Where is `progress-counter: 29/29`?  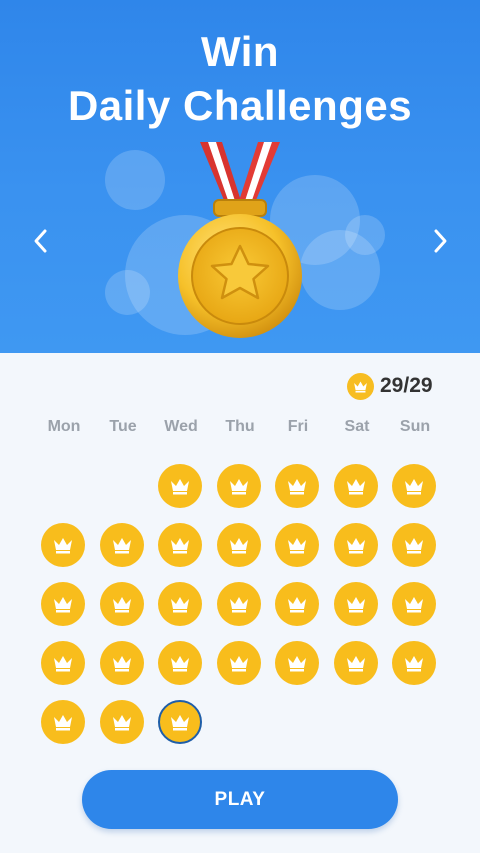
progress-counter: 29/29 is located at coordinates (390, 386).